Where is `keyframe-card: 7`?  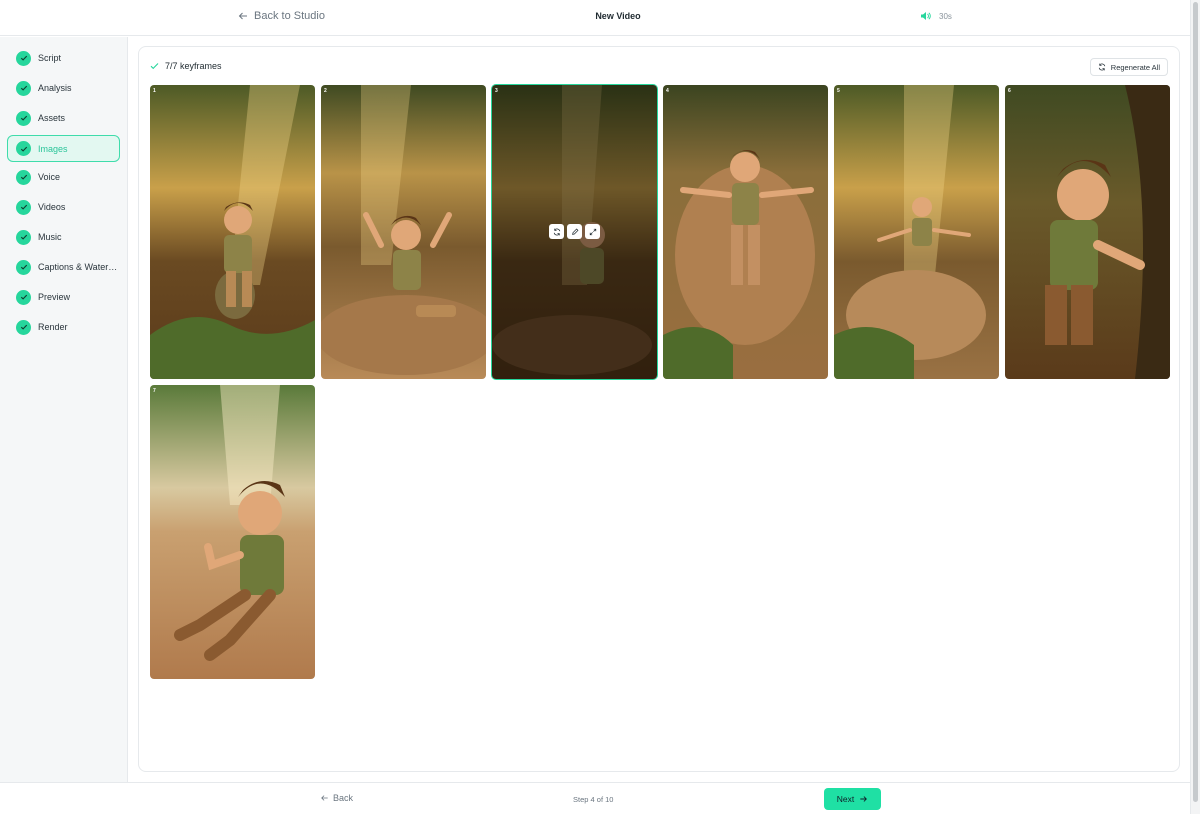 keyframe-card: 7 is located at coordinates (232, 532).